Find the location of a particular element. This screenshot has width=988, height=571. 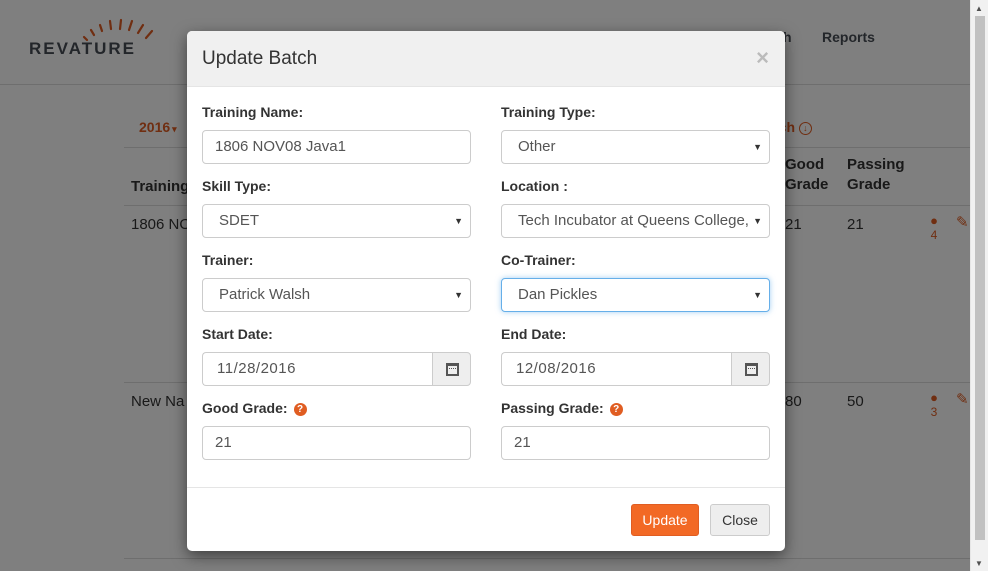

vertical-scrollbar: ▲ ▼ is located at coordinates (979, 285).